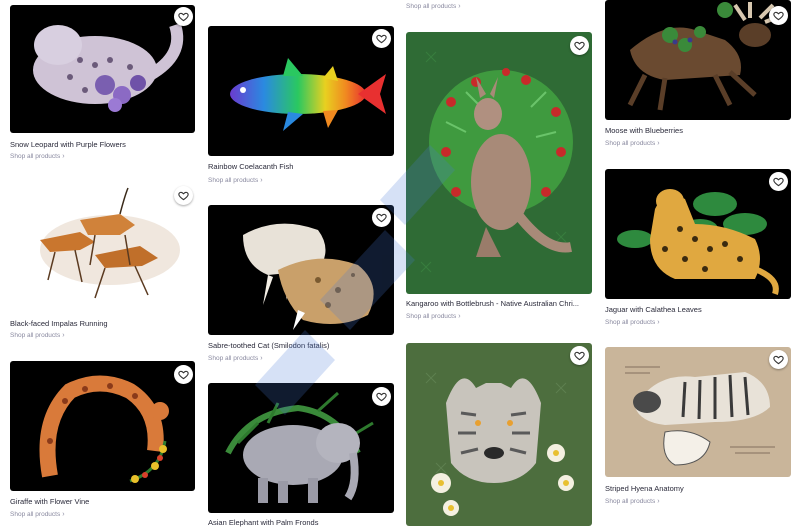  I want to click on product-image-coelacanth, so click(301, 91).